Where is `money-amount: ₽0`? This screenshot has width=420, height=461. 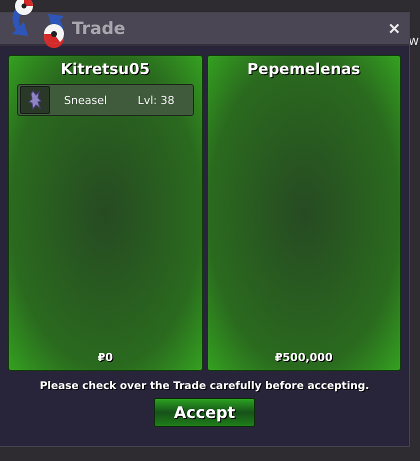
money-amount: ₽0 is located at coordinates (105, 357).